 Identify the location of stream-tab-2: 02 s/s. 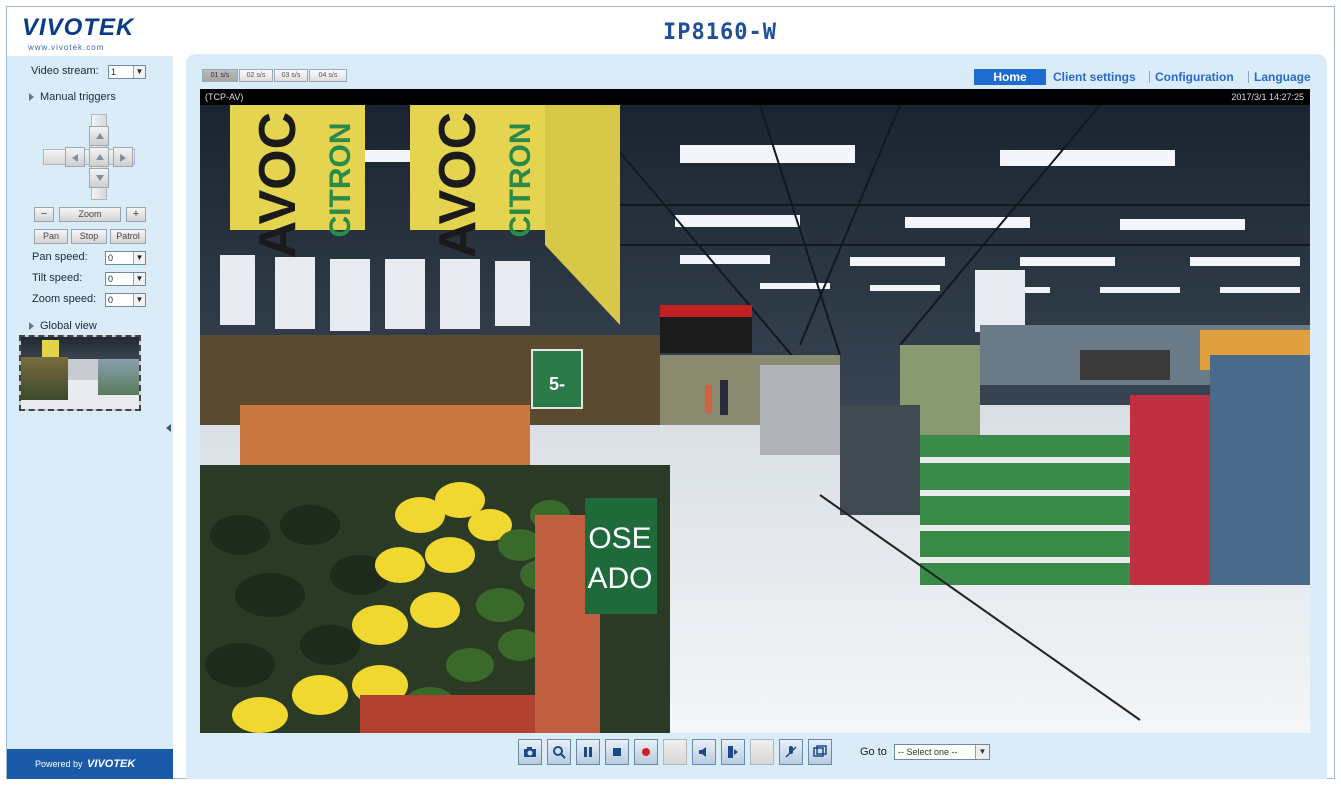
(256, 75).